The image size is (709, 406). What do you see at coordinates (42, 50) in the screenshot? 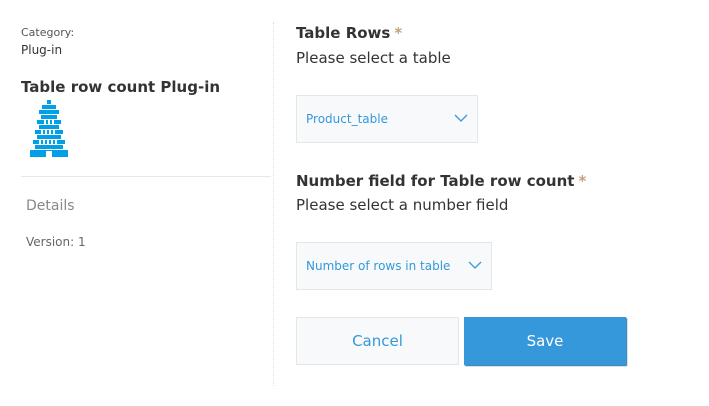
I see `category-value: Plug-in` at bounding box center [42, 50].